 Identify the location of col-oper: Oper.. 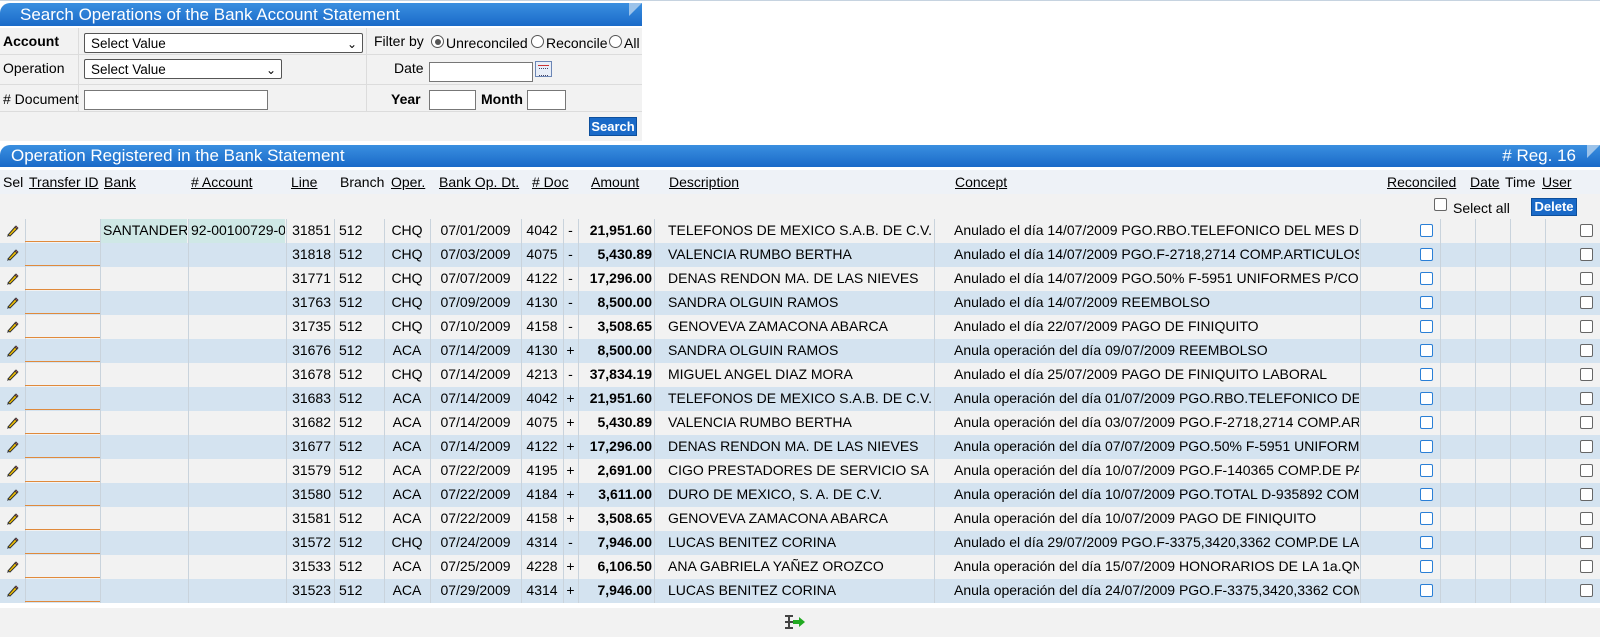
(408, 182).